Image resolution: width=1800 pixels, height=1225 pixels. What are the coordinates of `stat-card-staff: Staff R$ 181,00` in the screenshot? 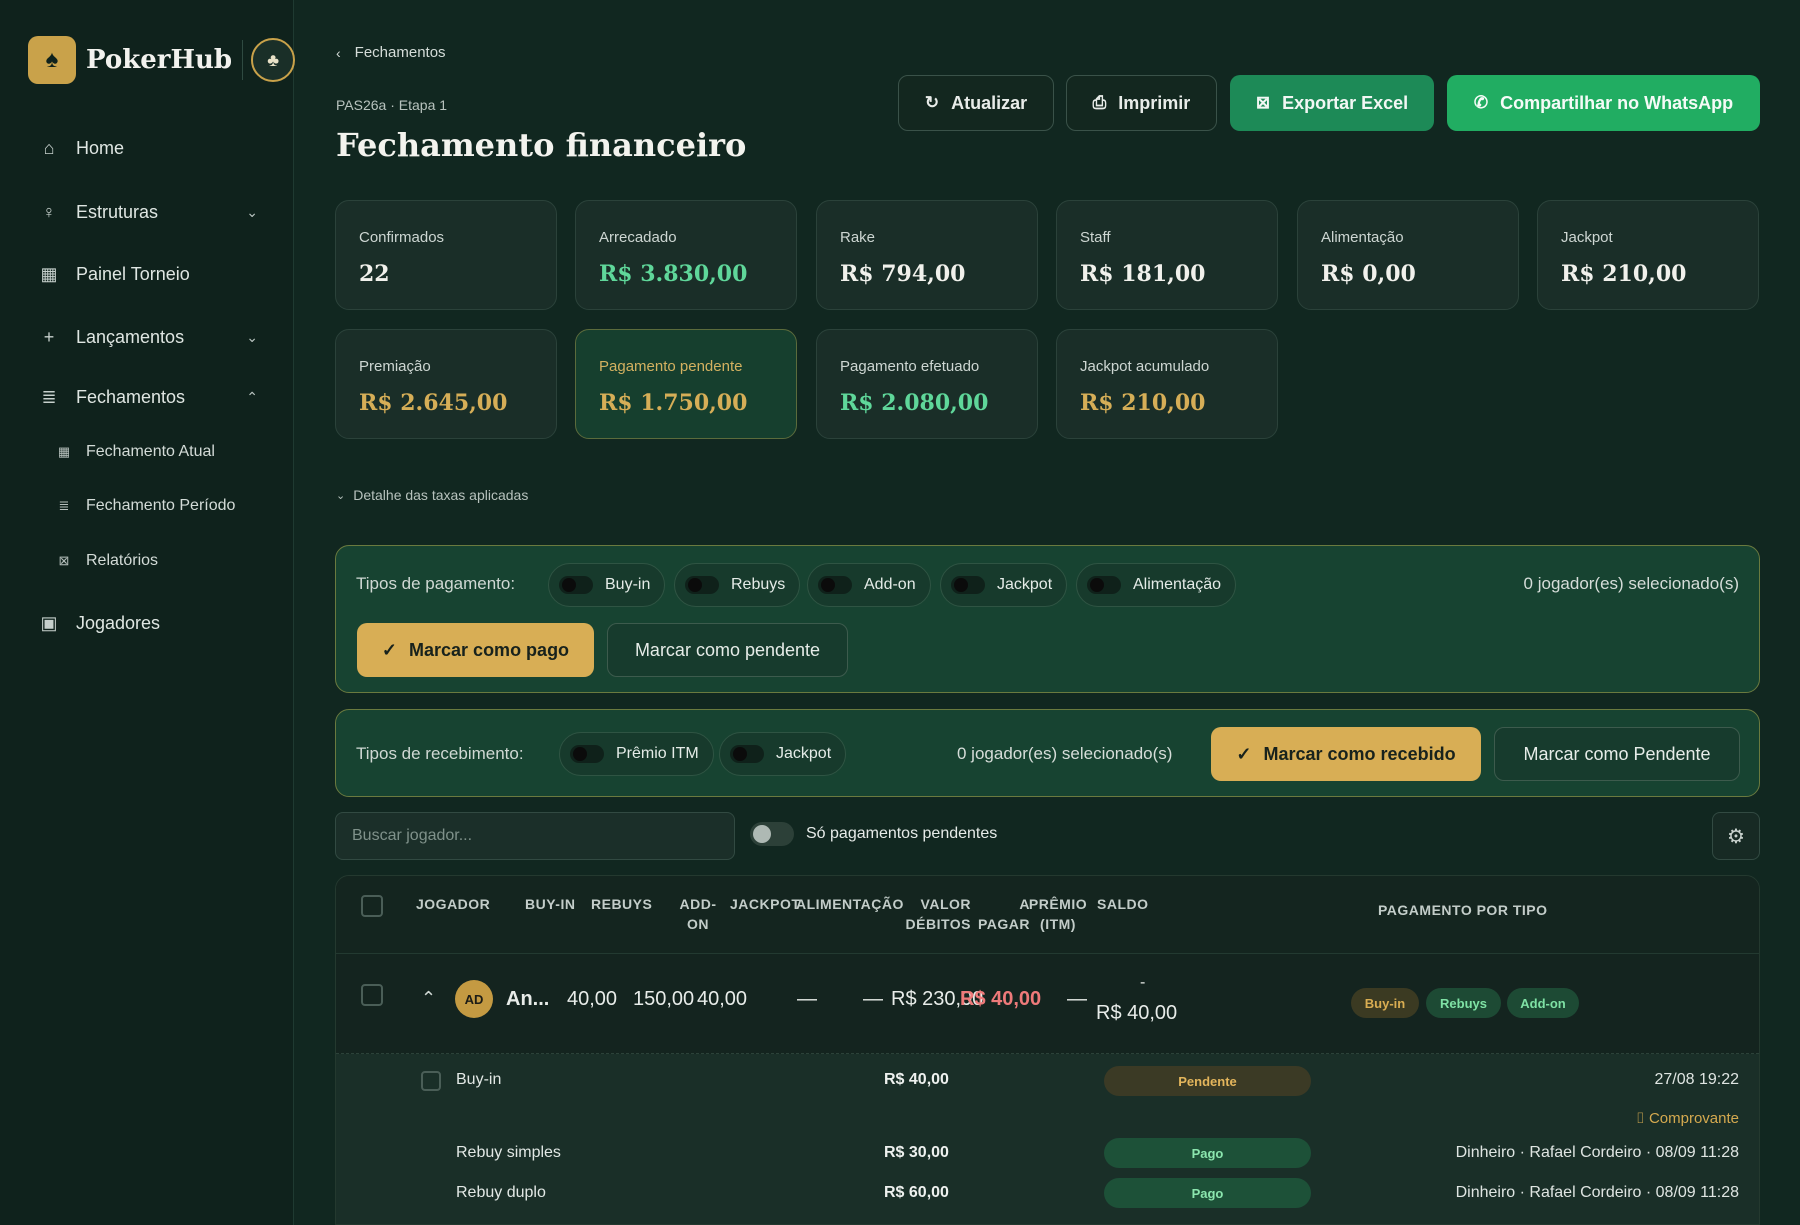 It's located at (1167, 255).